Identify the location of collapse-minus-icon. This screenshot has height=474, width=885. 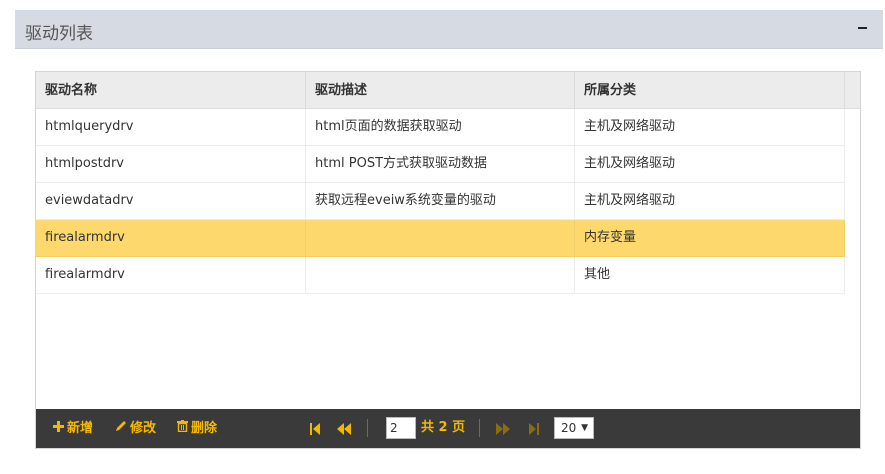
(863, 27).